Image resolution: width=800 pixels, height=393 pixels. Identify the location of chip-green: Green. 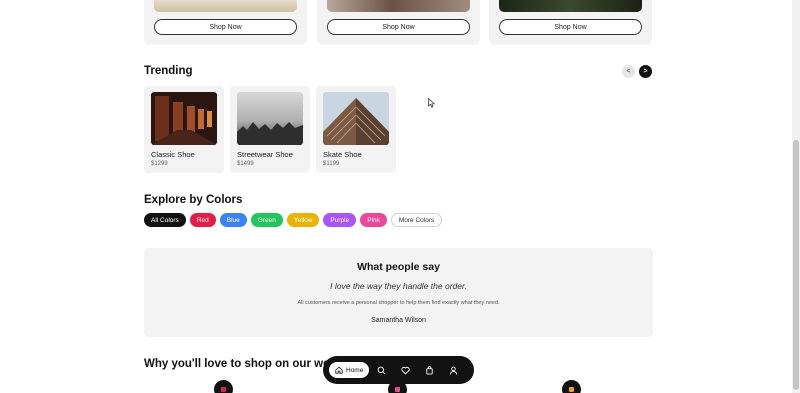
(266, 220).